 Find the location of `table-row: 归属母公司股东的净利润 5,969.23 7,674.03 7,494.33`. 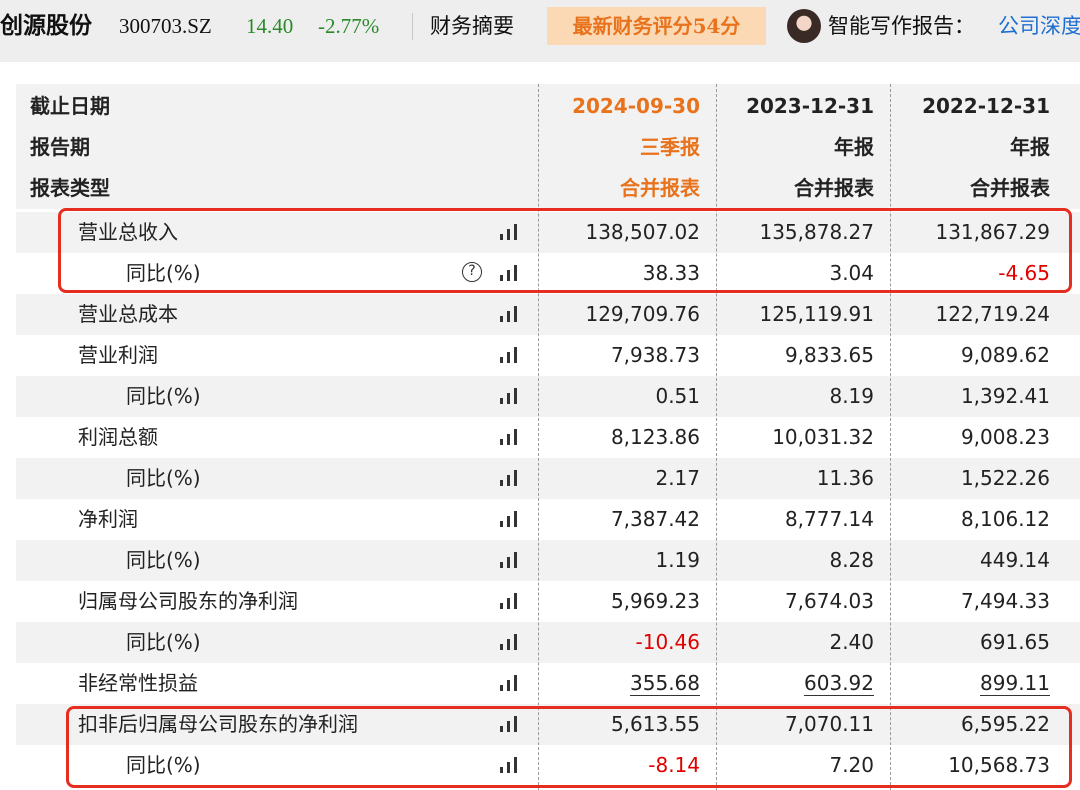

table-row: 归属母公司股东的净利润 5,969.23 7,674.03 7,494.33 is located at coordinates (548, 601).